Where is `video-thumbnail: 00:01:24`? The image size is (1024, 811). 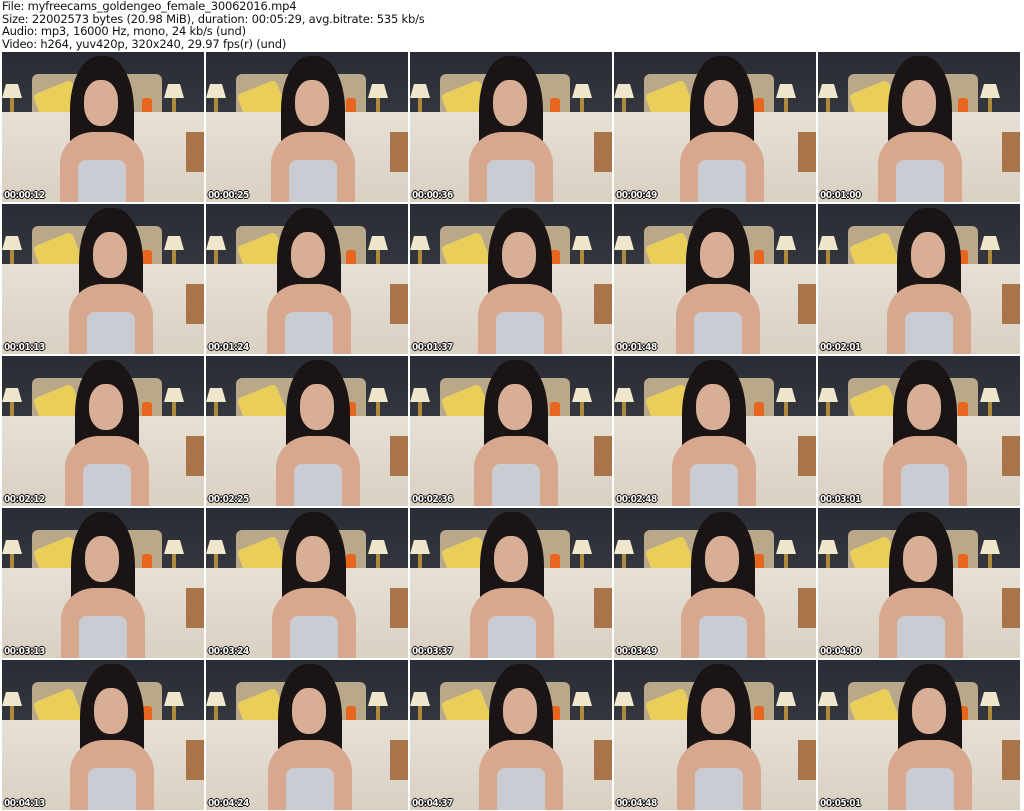
video-thumbnail: 00:01:24 is located at coordinates (307, 279).